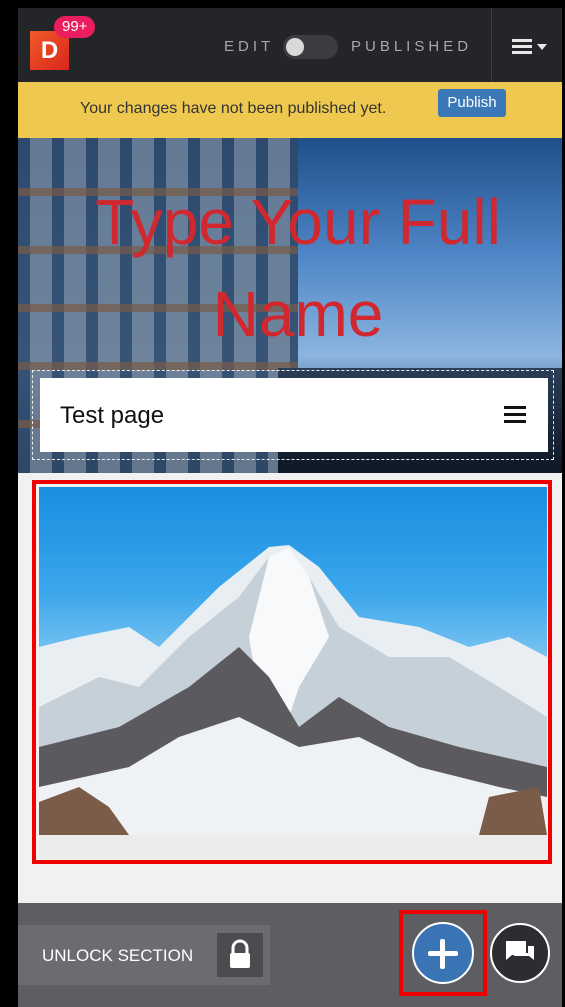 The width and height of the screenshot is (565, 1007). I want to click on site-nav-bar: Test page, so click(294, 415).